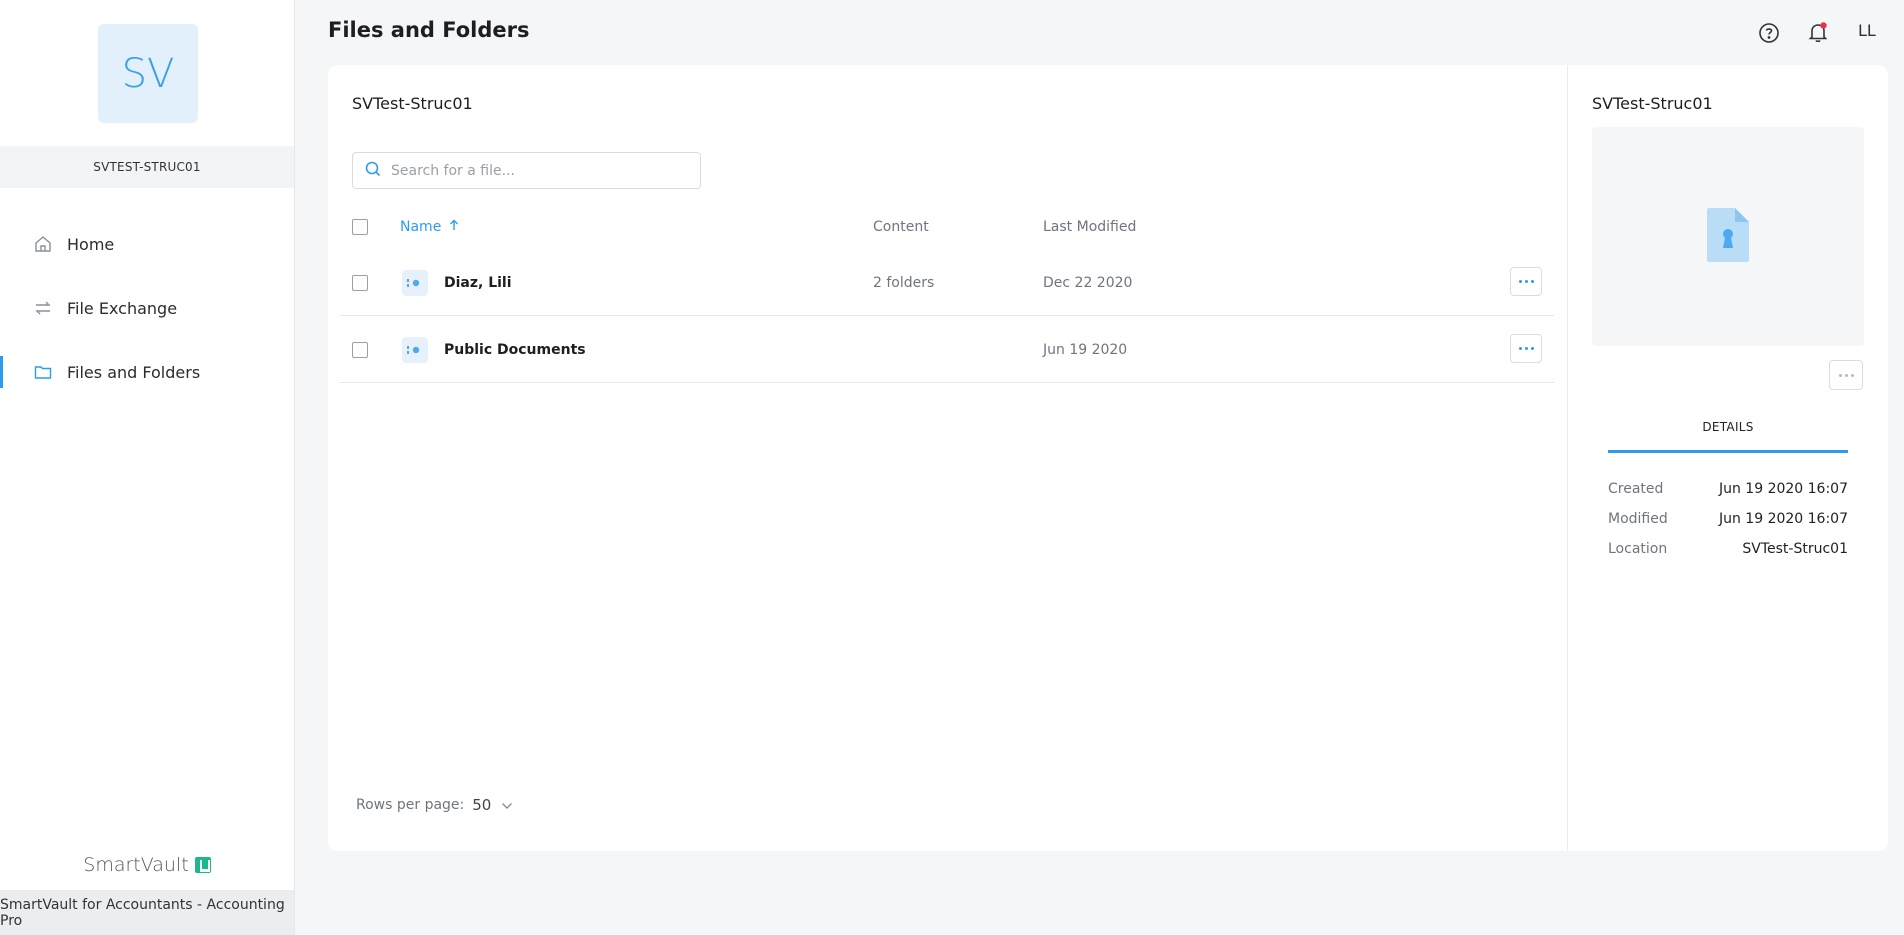 The image size is (1904, 935). What do you see at coordinates (1769, 33) in the screenshot?
I see `help-icon` at bounding box center [1769, 33].